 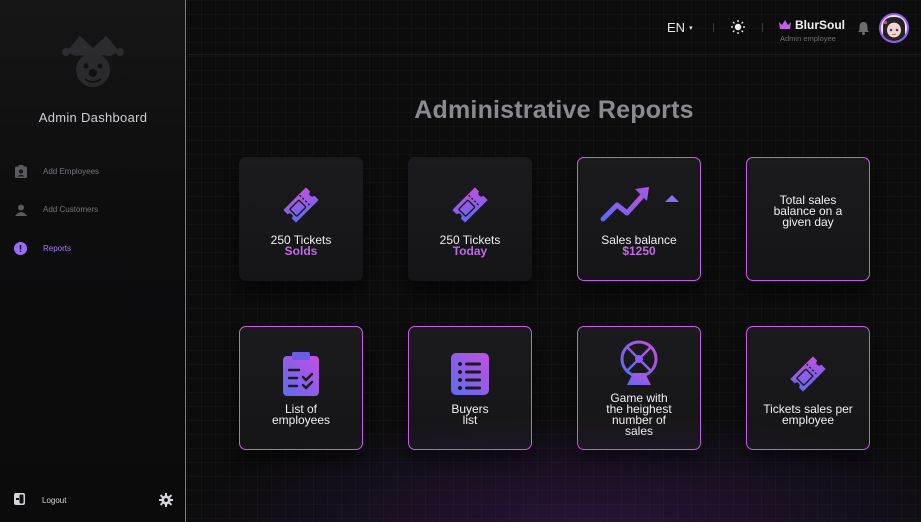 What do you see at coordinates (19, 500) in the screenshot?
I see `logout-icon` at bounding box center [19, 500].